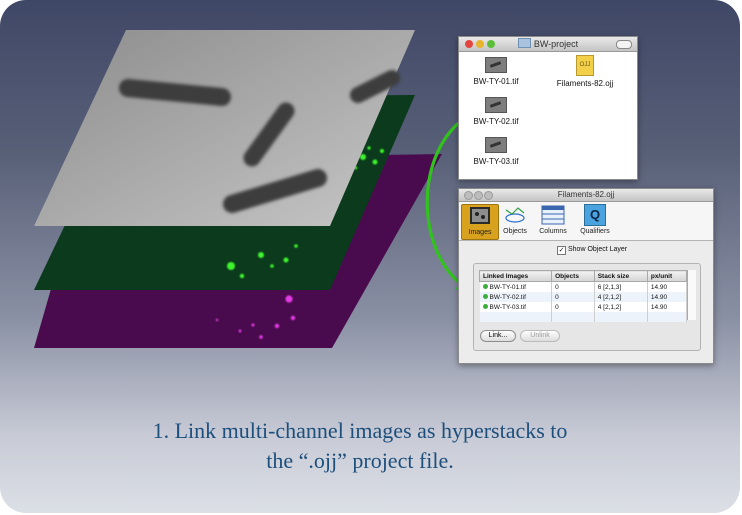 The height and width of the screenshot is (515, 742). I want to click on file-name: Filaments-82.ojj, so click(585, 83).